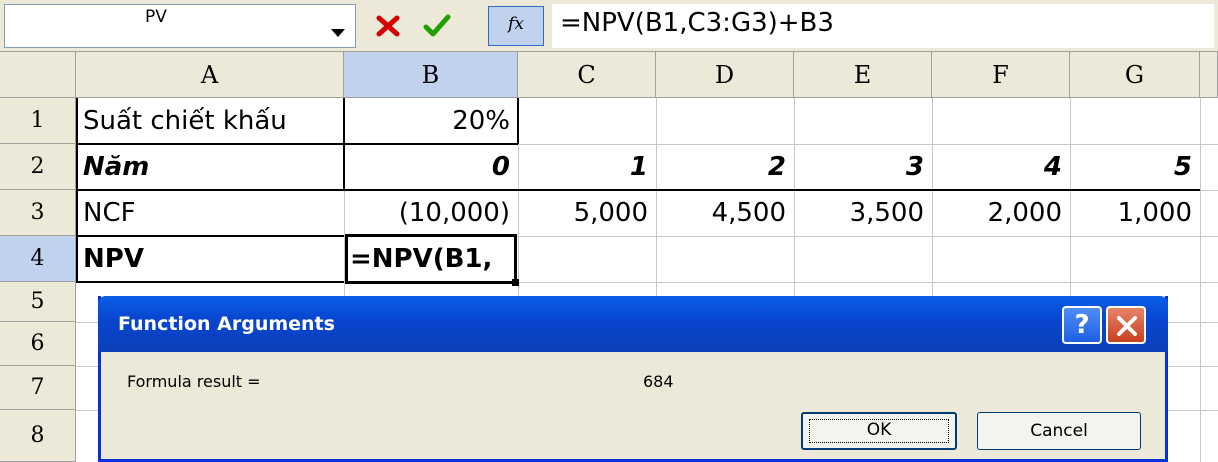 This screenshot has height=462, width=1218. I want to click on cancel-button: Cancel, so click(1059, 431).